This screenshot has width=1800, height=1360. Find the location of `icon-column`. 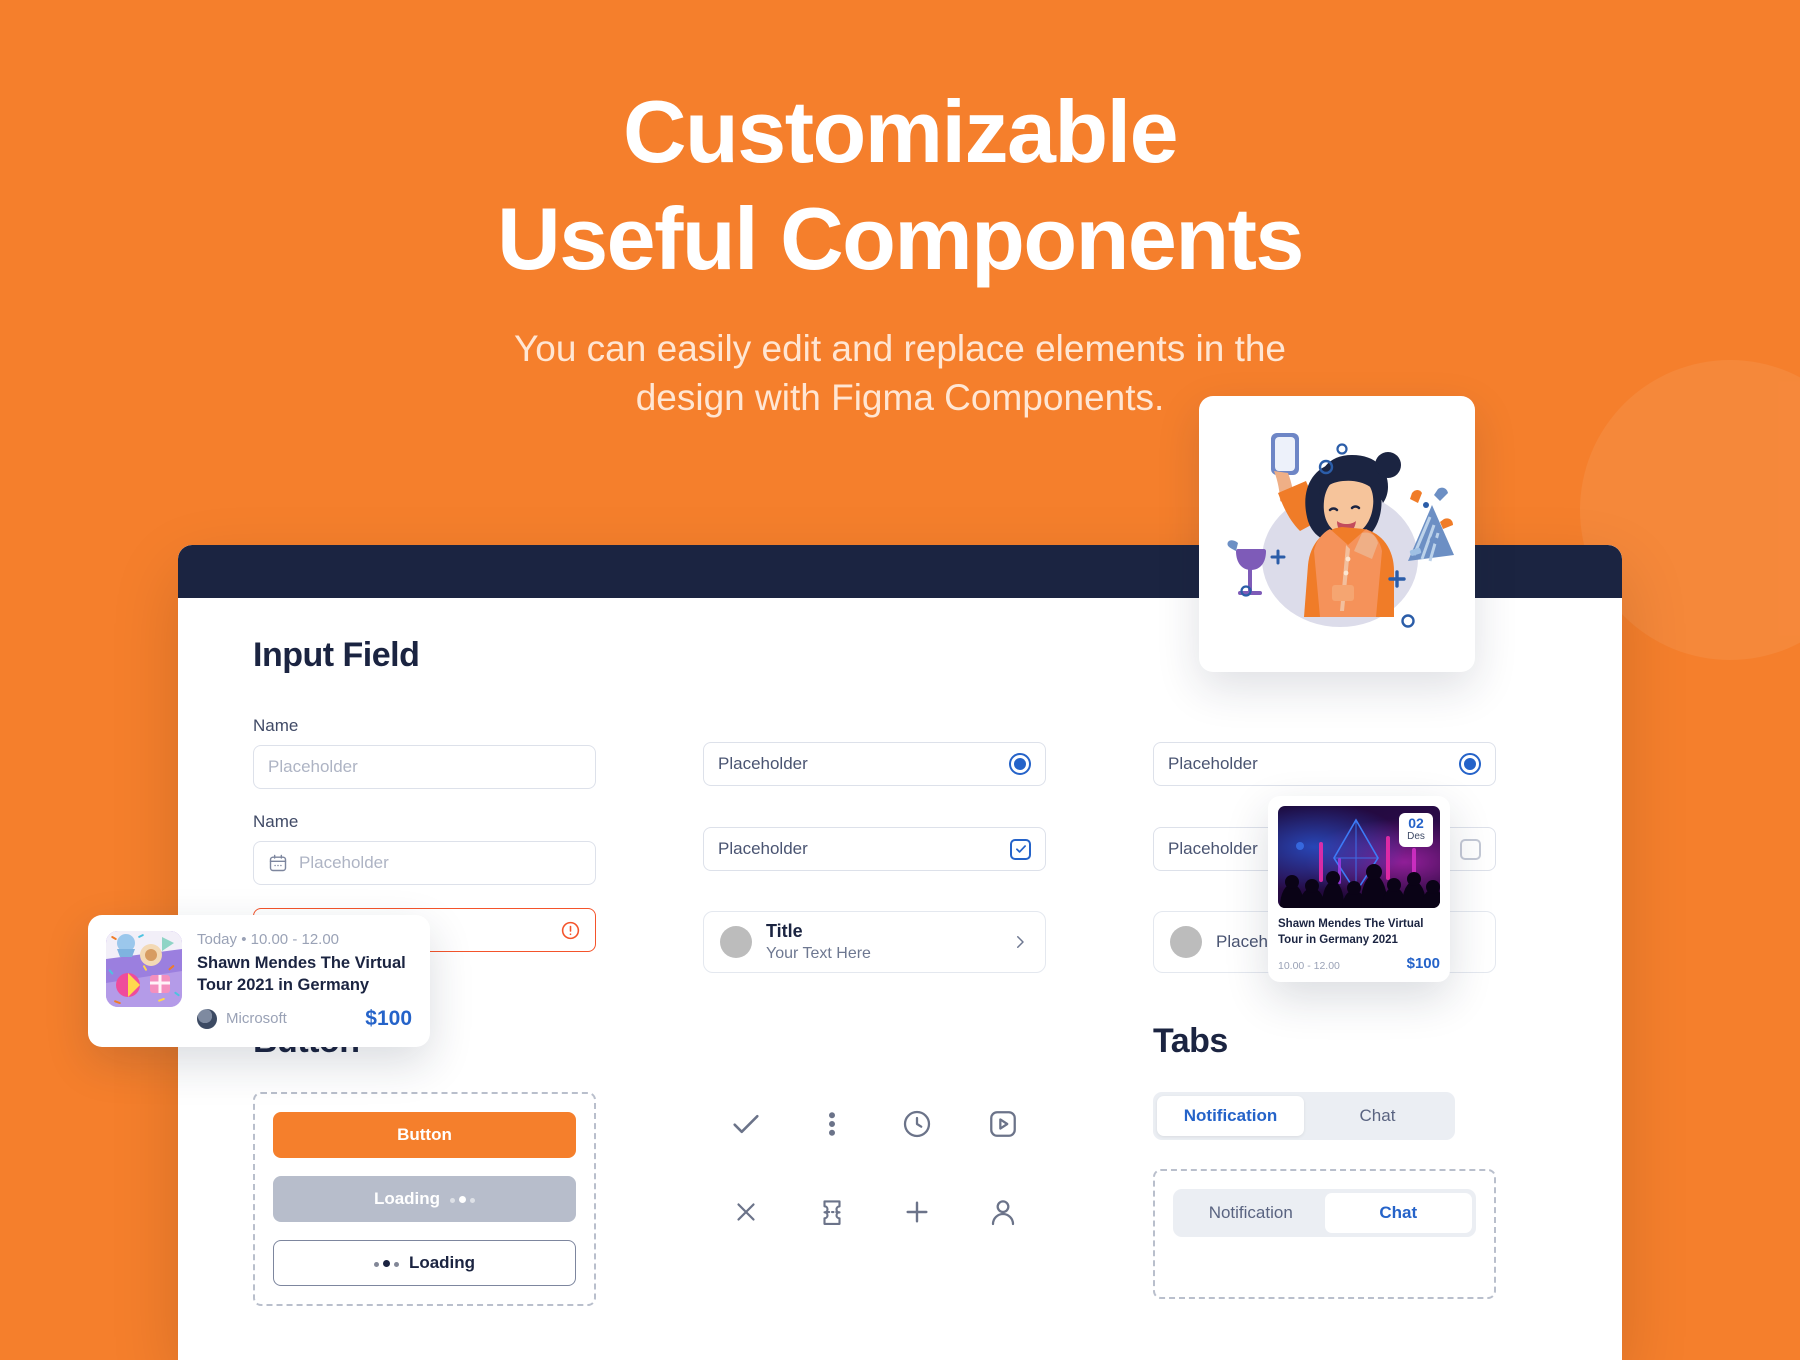

icon-column is located at coordinates (874, 1199).